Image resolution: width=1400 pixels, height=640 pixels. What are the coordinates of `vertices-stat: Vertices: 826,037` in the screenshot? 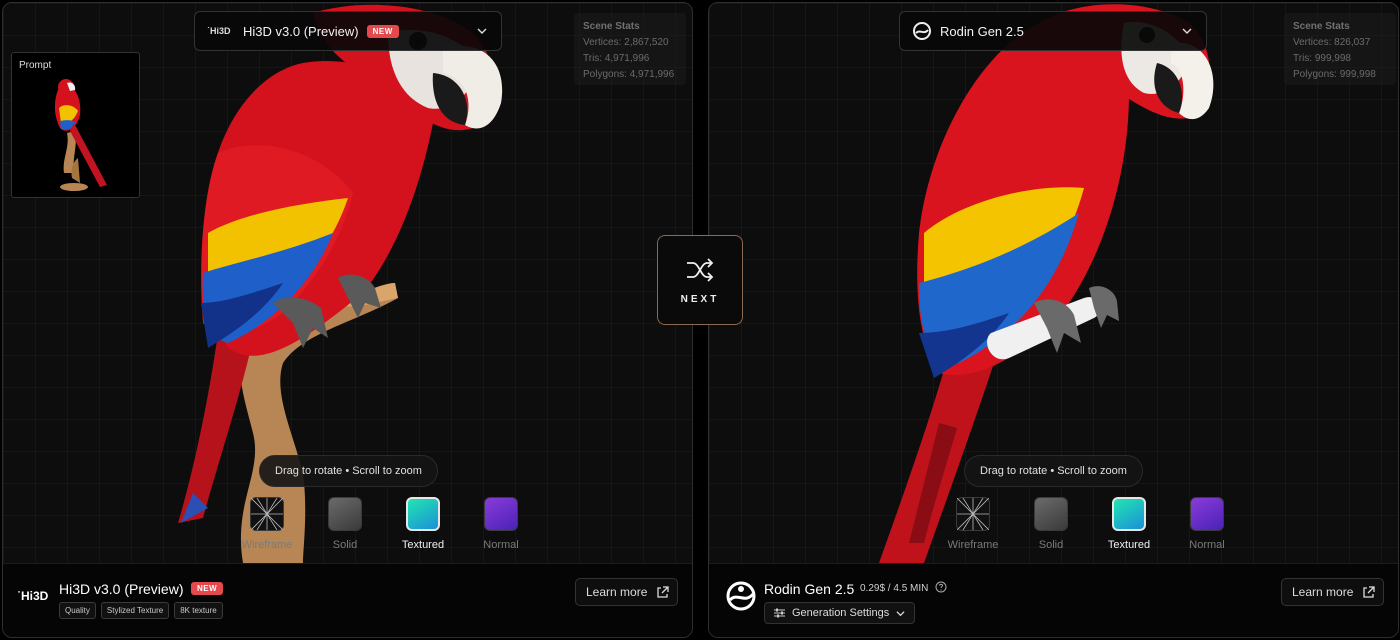 It's located at (1332, 42).